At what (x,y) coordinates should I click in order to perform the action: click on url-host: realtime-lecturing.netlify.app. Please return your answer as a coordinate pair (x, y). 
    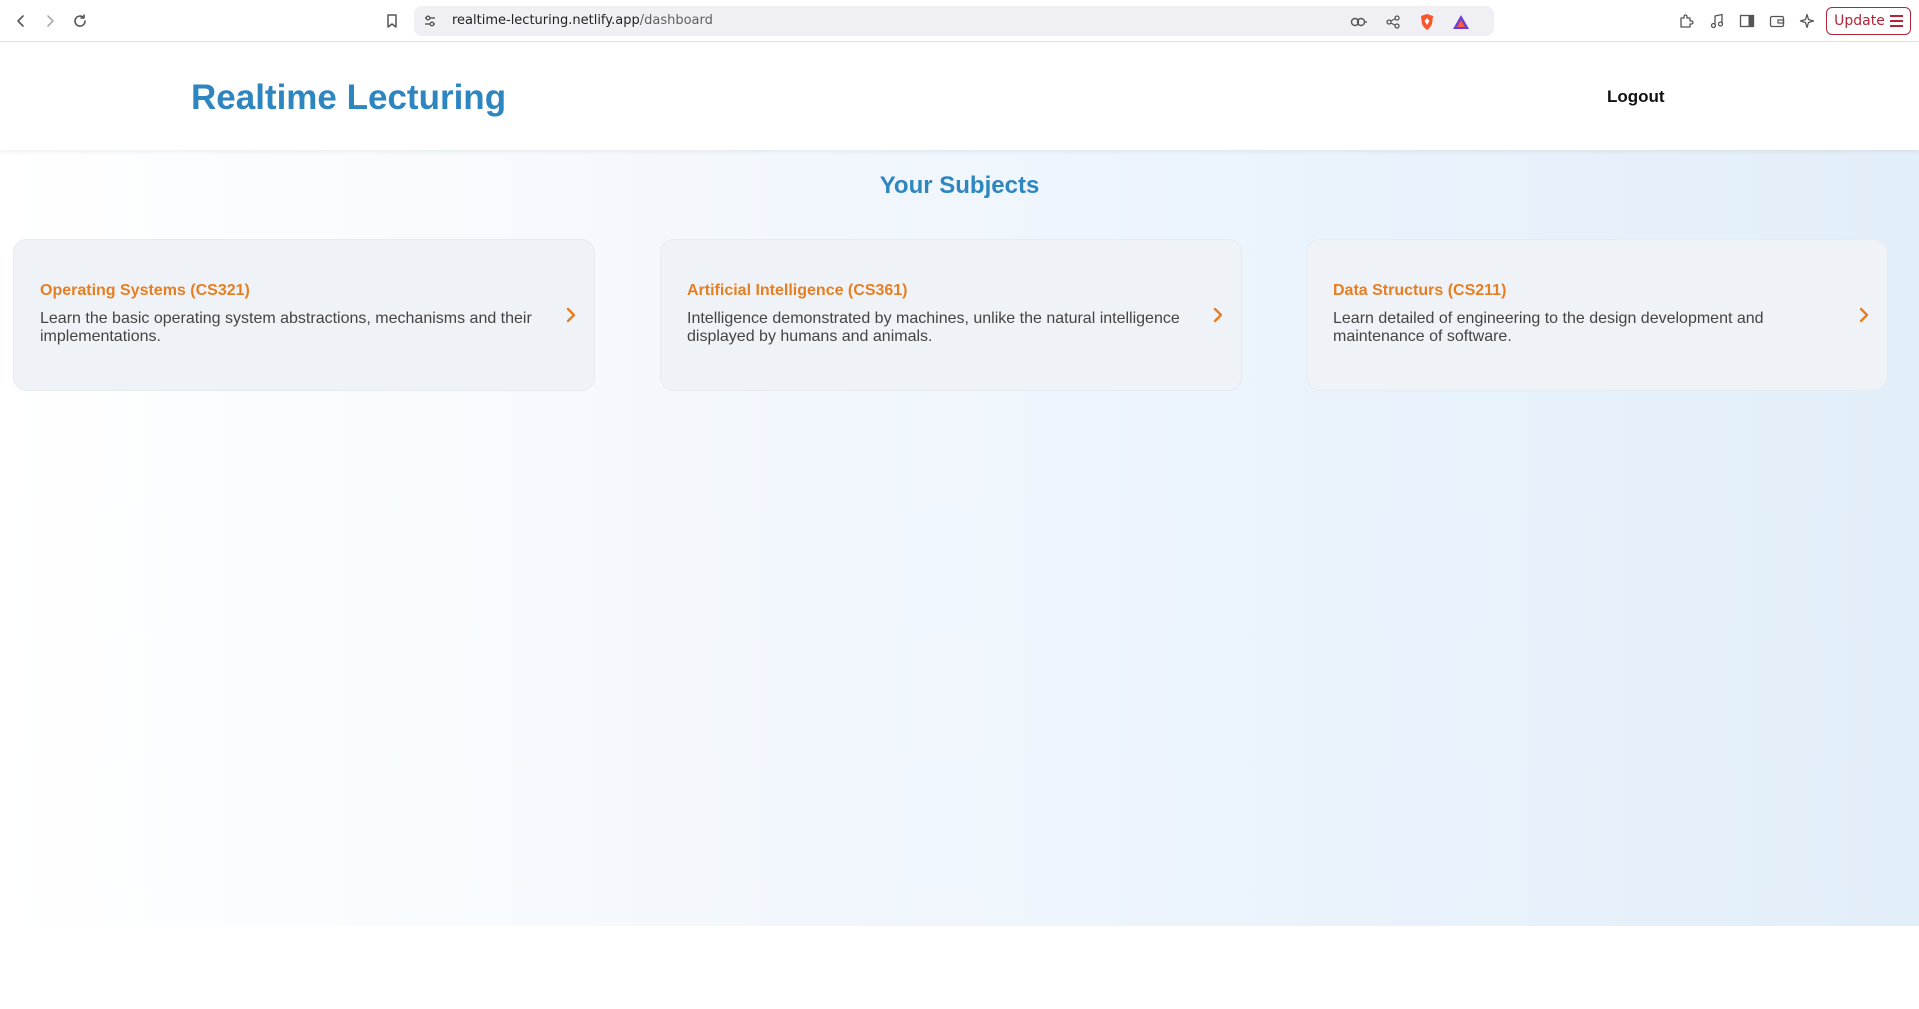
    Looking at the image, I should click on (546, 20).